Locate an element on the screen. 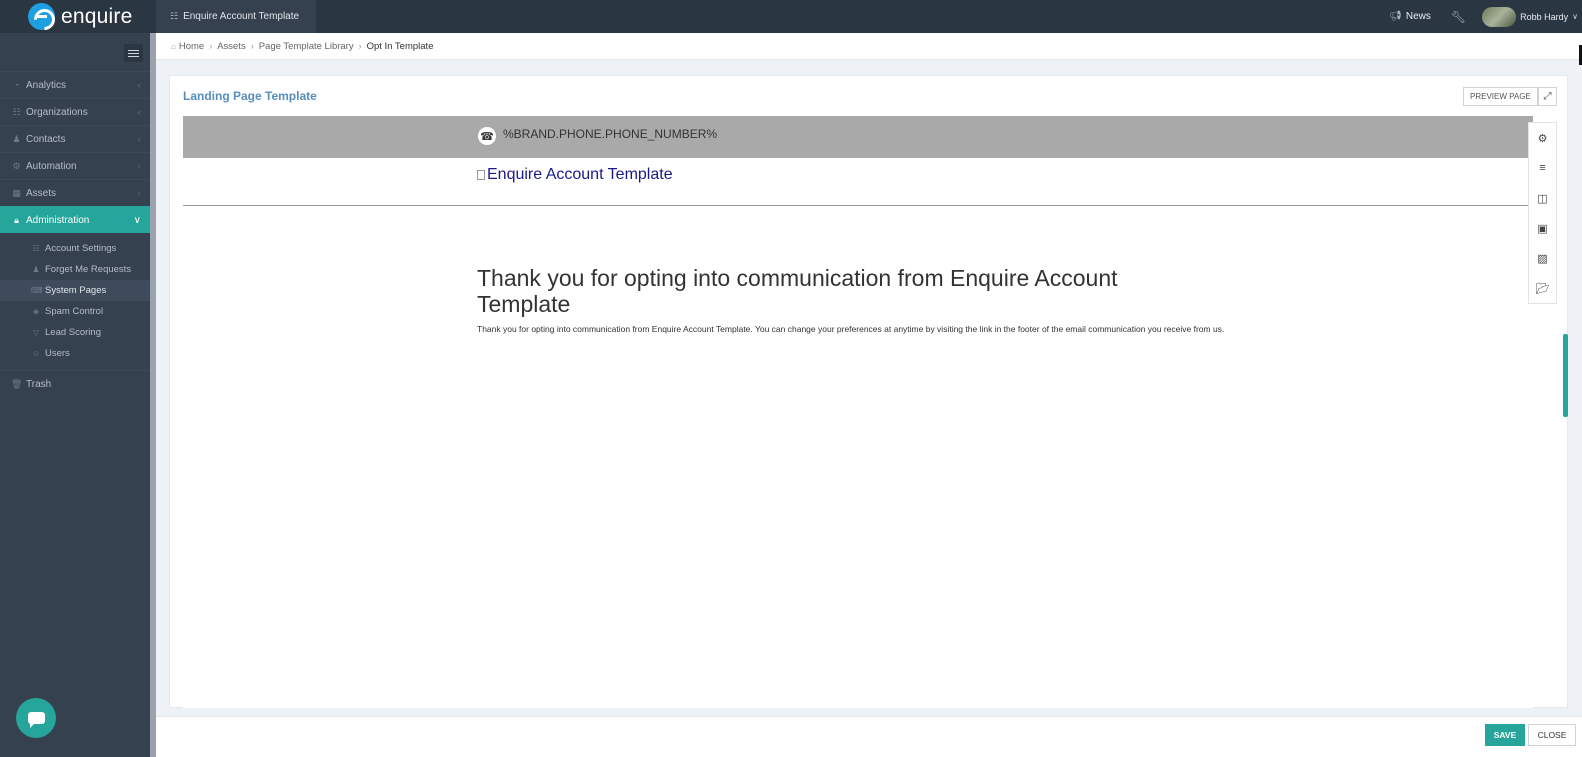 The height and width of the screenshot is (757, 1582). sidebar-item-organizations: ☷ Organizations ‹ is located at coordinates (75, 111).